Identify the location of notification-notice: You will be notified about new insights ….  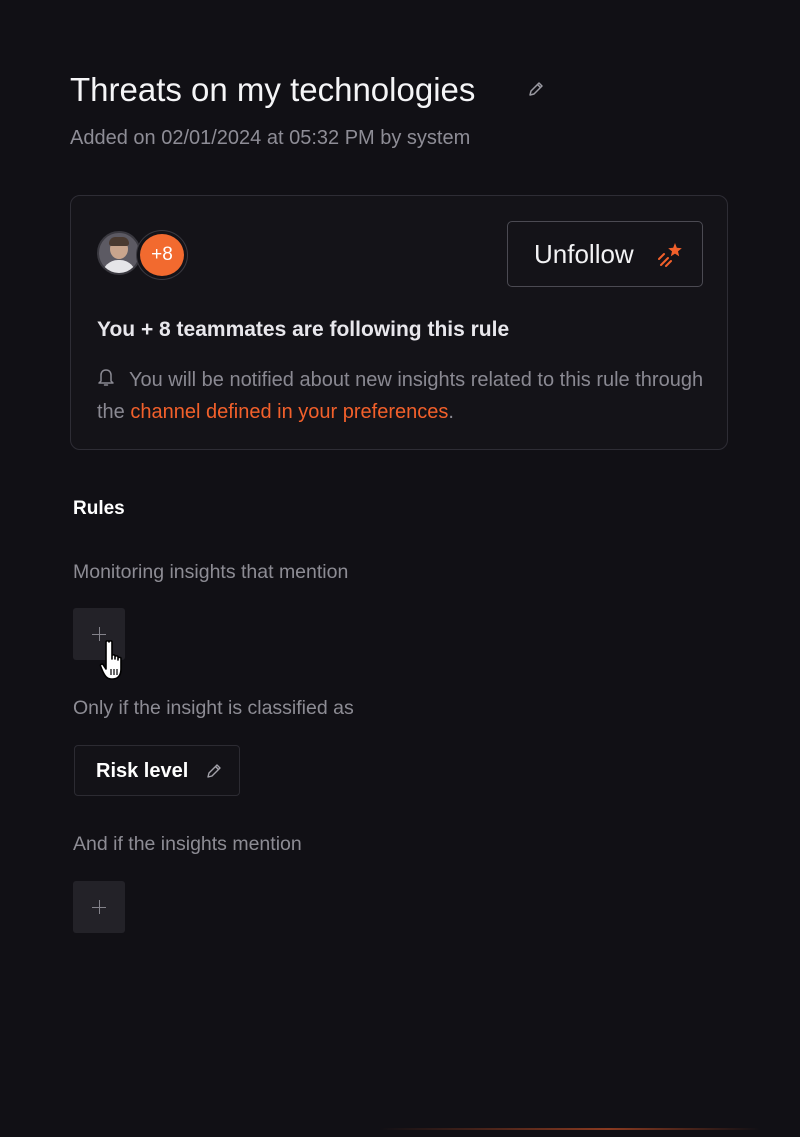
(402, 396).